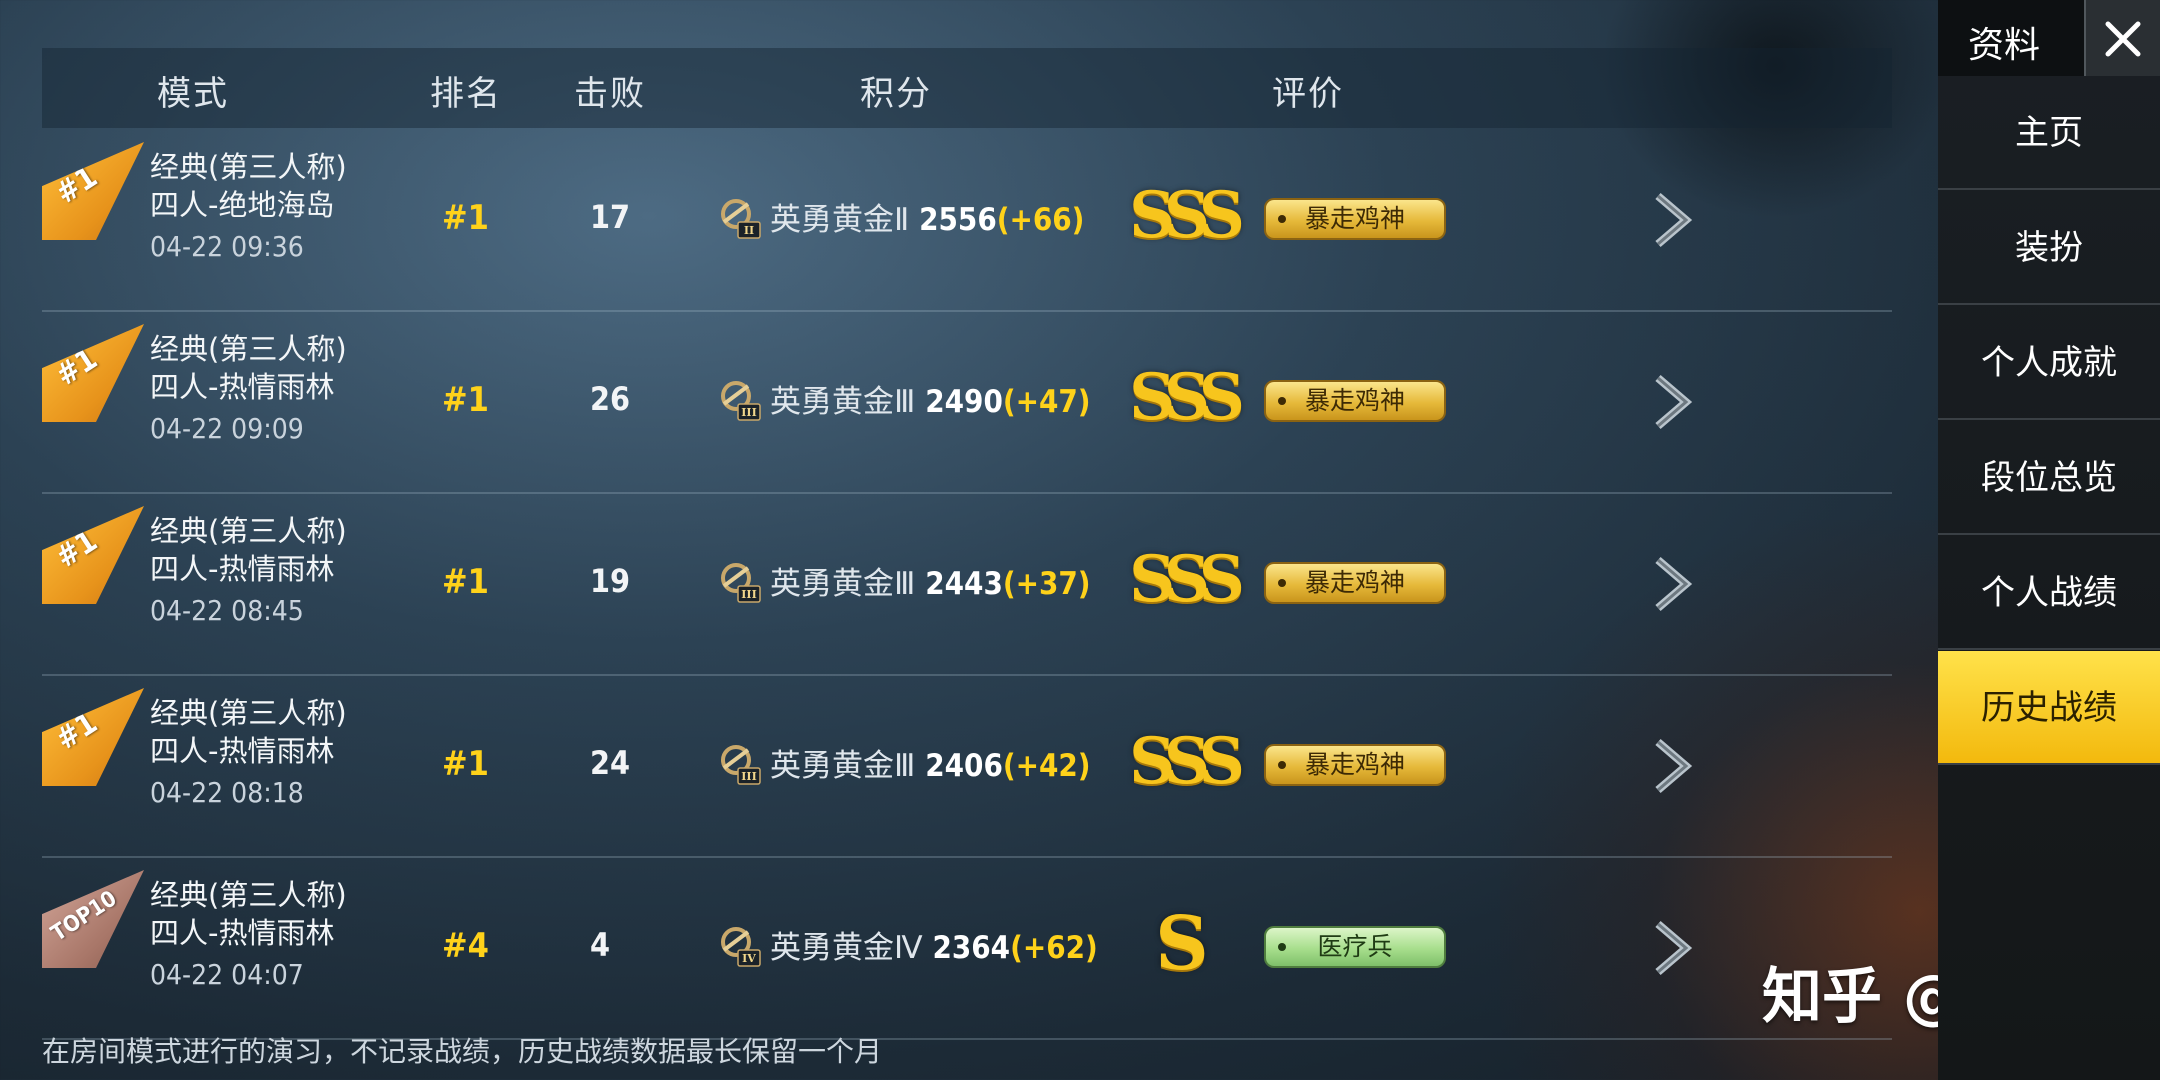 This screenshot has width=2160, height=1080. Describe the element at coordinates (1308, 94) in the screenshot. I see `header-rating: 评价` at that location.